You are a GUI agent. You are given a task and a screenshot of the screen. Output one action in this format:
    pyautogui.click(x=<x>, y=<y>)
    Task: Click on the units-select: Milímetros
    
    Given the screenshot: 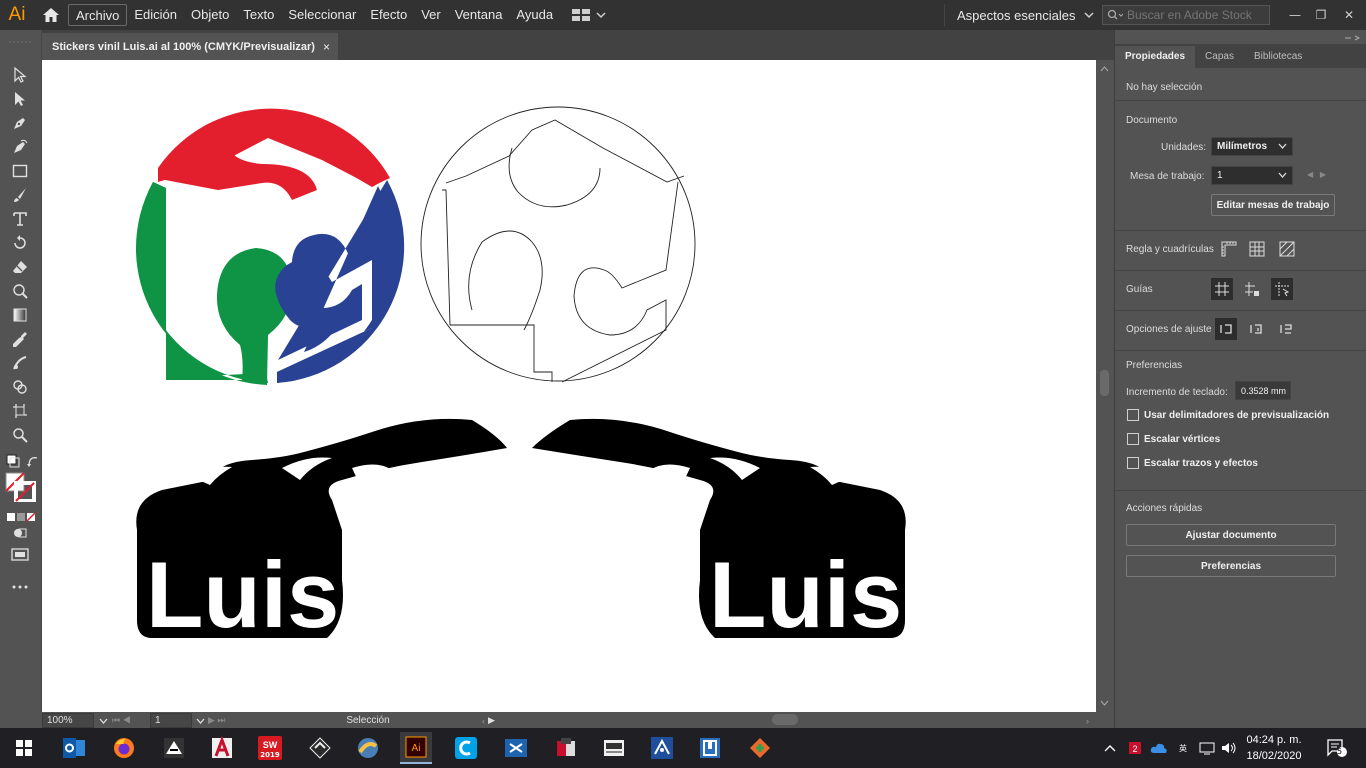 What is the action you would take?
    pyautogui.click(x=1252, y=146)
    